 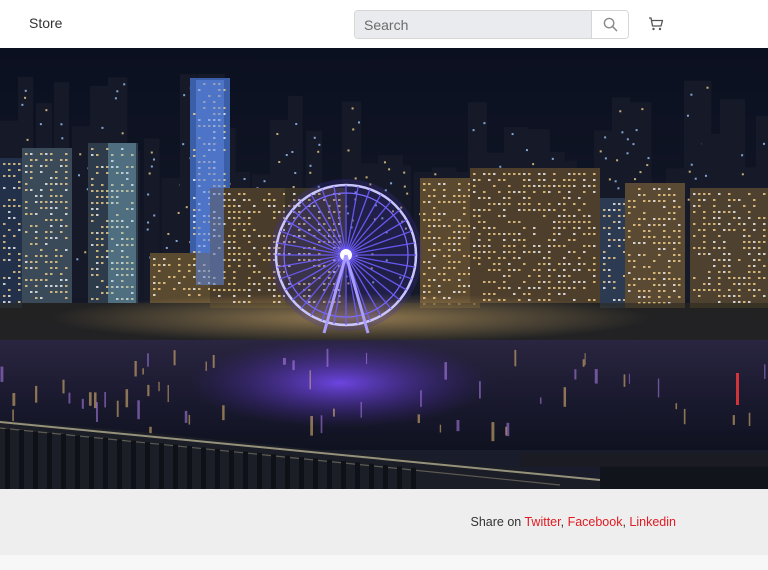 I want to click on share-prefix: Share on, so click(x=497, y=522).